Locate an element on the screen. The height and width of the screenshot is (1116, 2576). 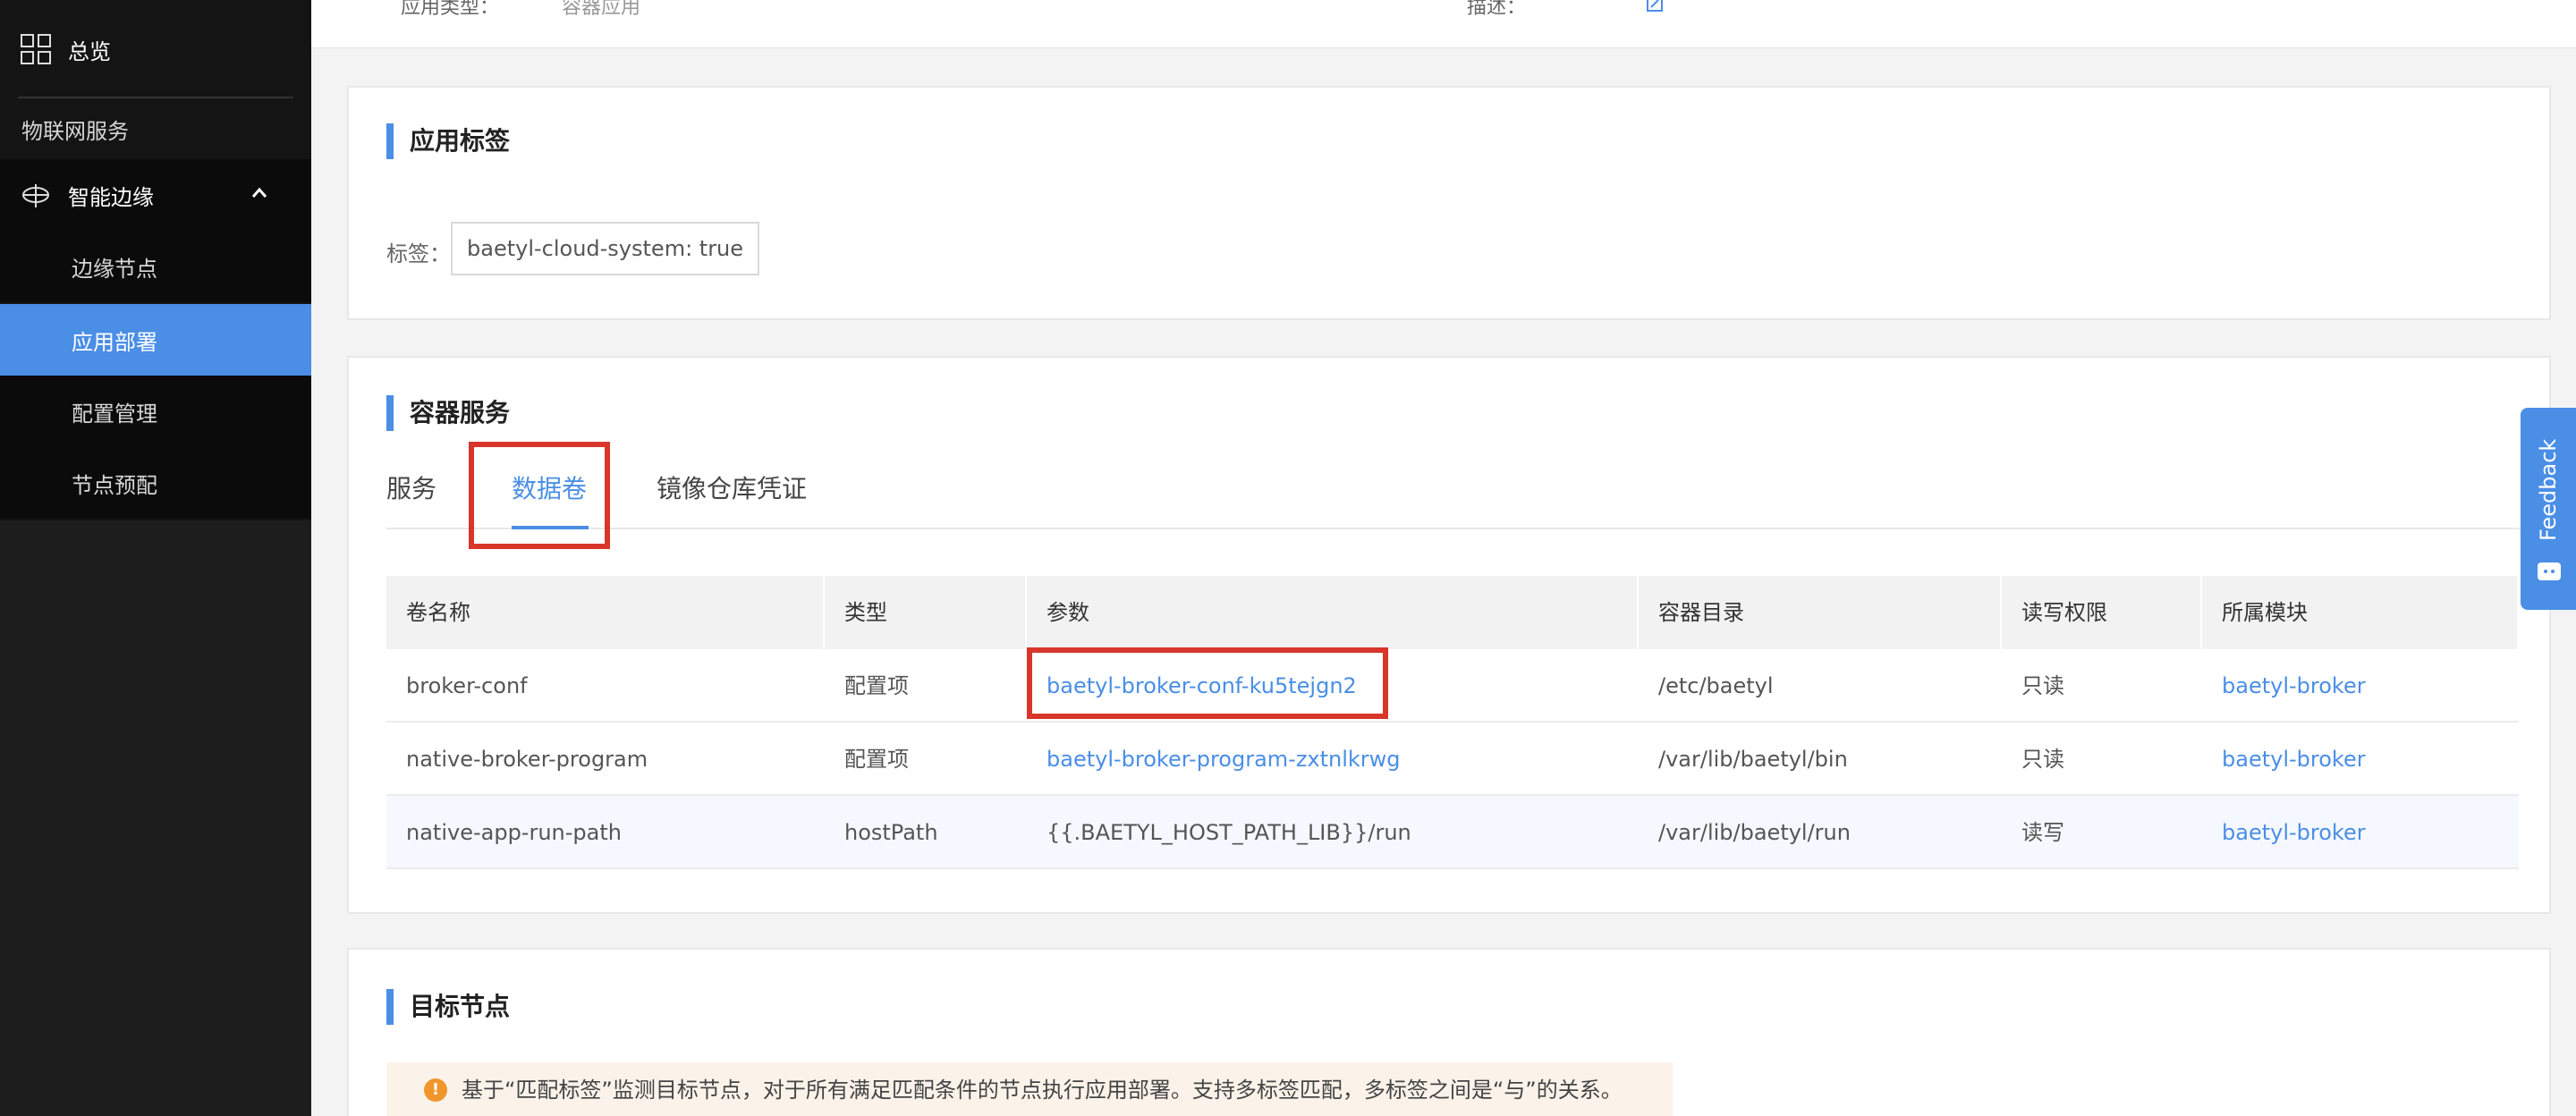
column-header: 卷名称 is located at coordinates (605, 612).